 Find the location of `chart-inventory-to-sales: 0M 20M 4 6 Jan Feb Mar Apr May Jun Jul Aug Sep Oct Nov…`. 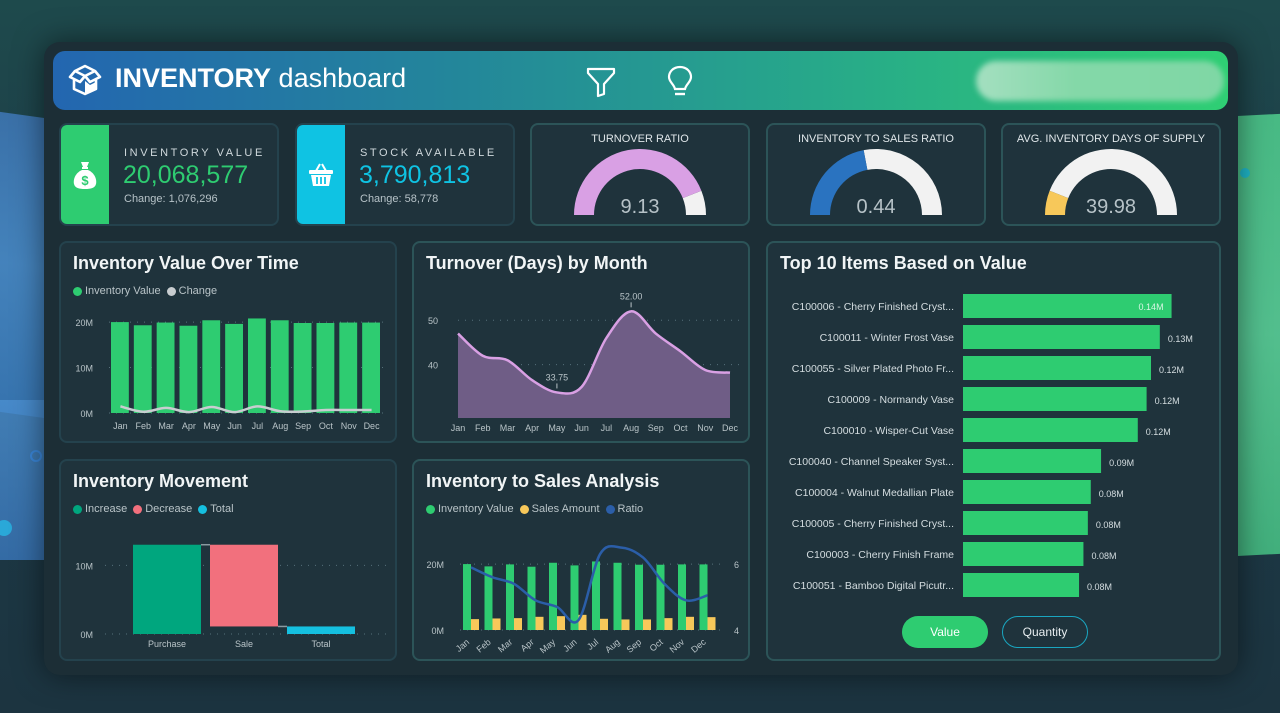

chart-inventory-to-sales: 0M 20M 4 6 Jan Feb Mar Apr May Jun Jul Aug Sep Oct Nov… is located at coordinates (582, 600).